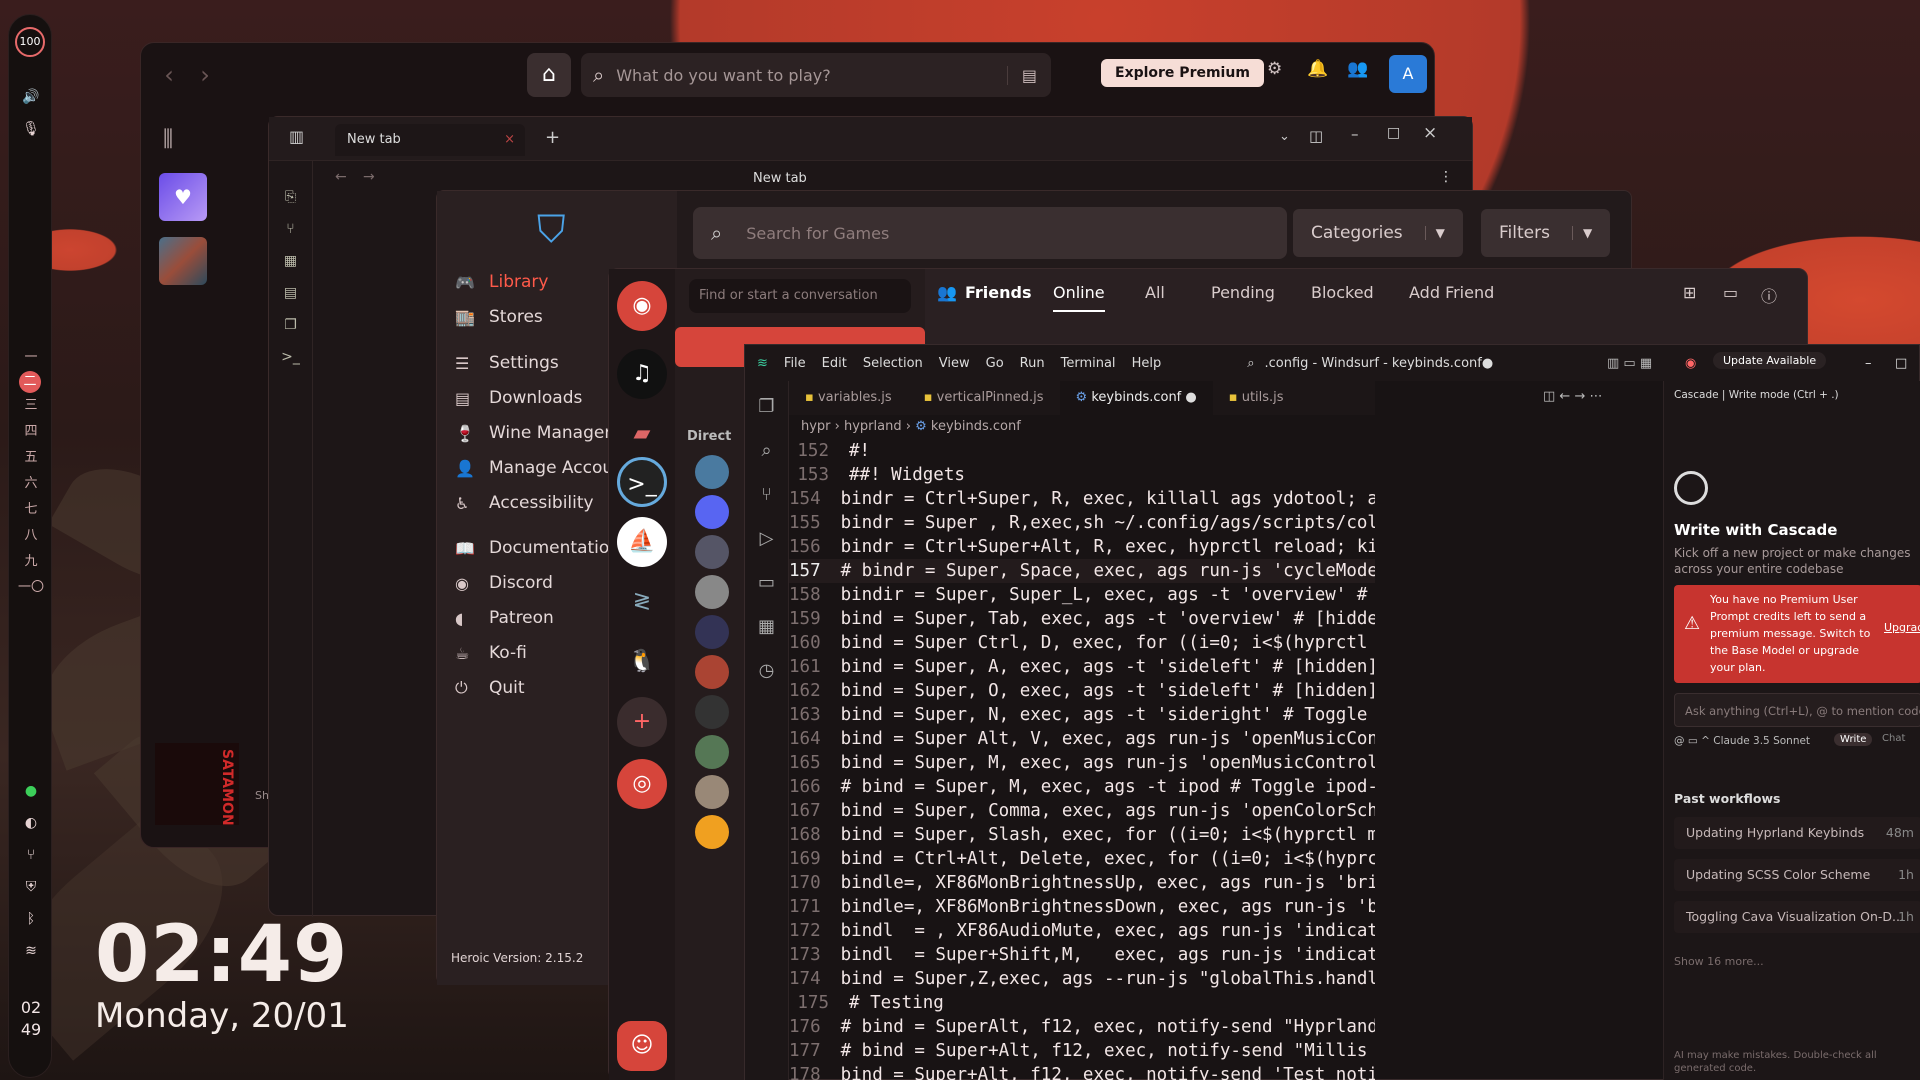 This screenshot has height=1080, width=1920. I want to click on workspace-3: 三, so click(31, 406).